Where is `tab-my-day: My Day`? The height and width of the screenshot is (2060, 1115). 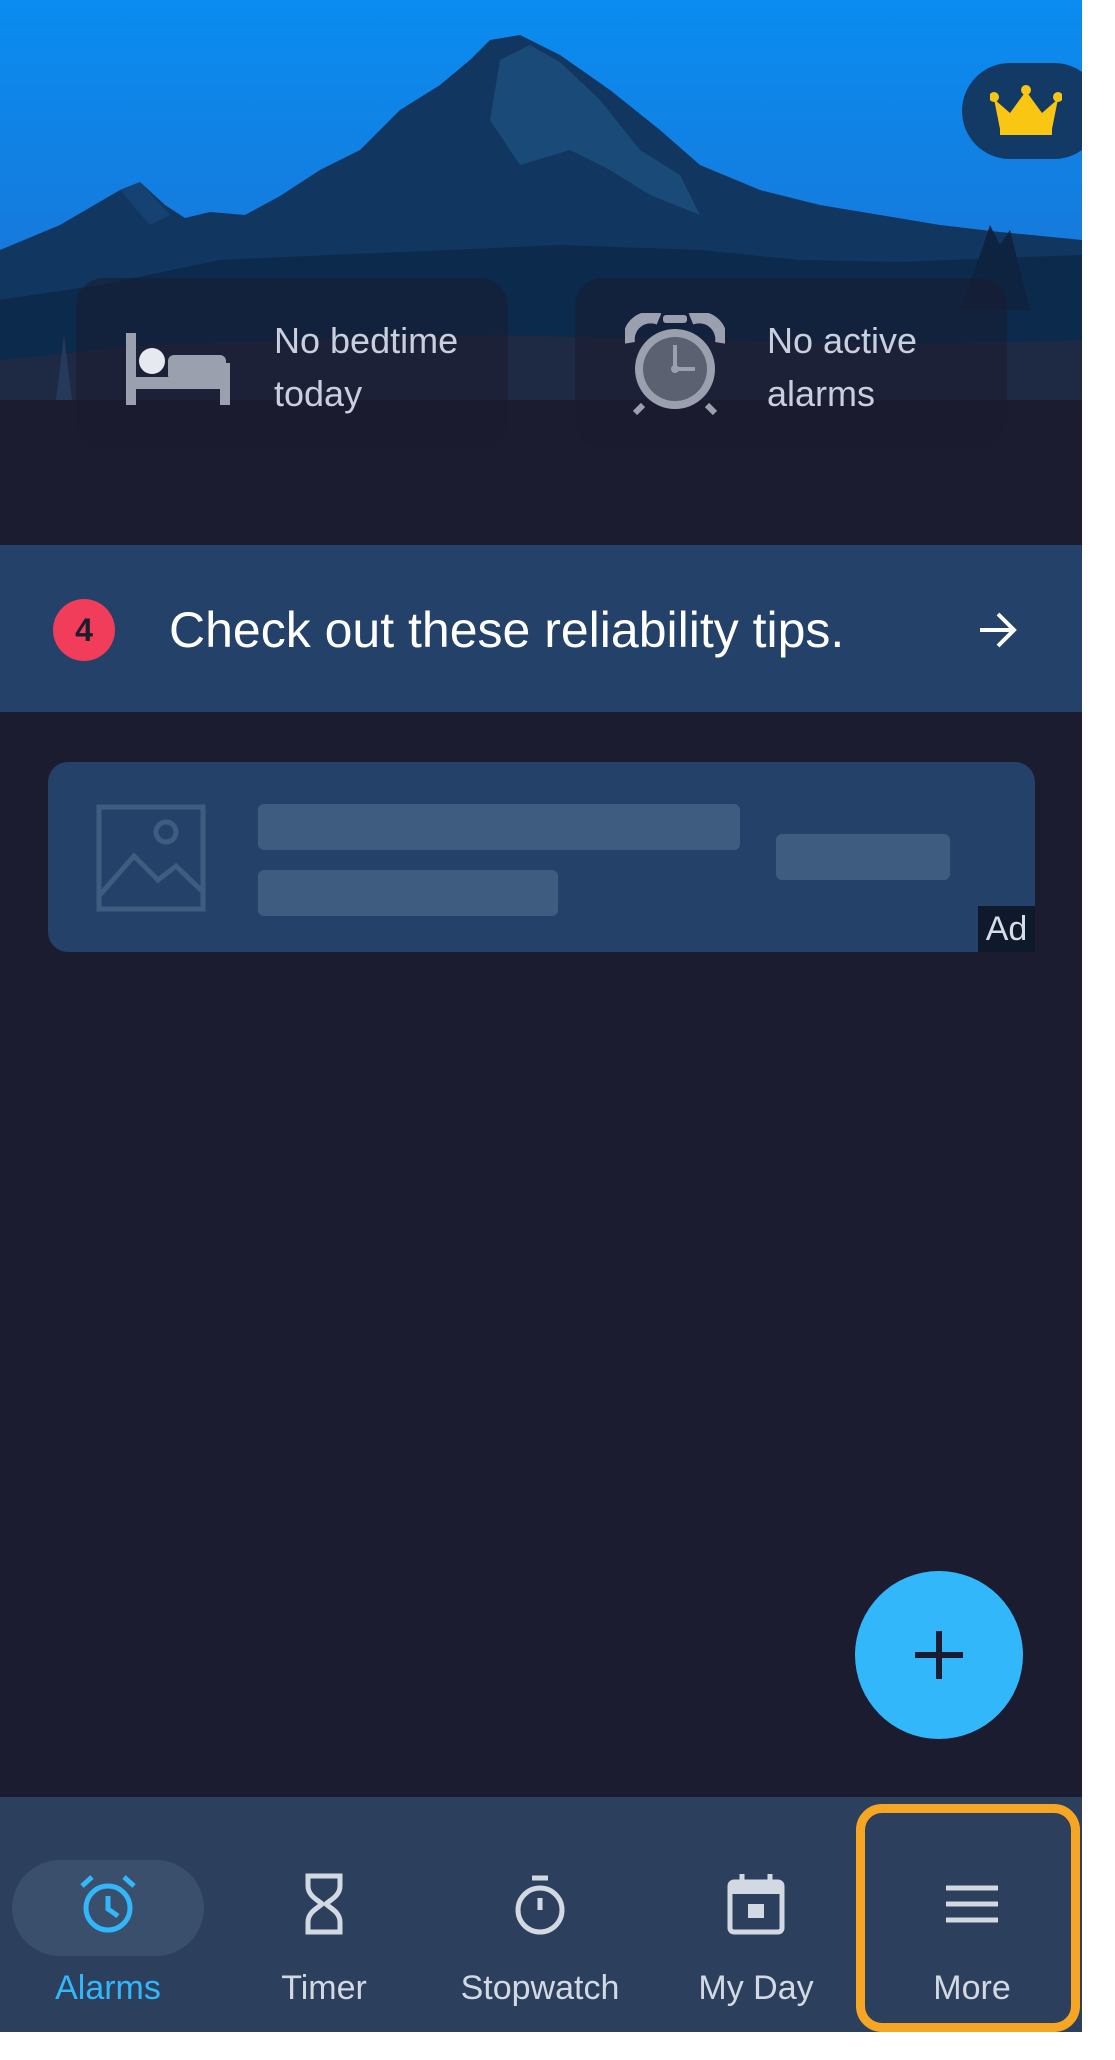 tab-my-day: My Day is located at coordinates (756, 1914).